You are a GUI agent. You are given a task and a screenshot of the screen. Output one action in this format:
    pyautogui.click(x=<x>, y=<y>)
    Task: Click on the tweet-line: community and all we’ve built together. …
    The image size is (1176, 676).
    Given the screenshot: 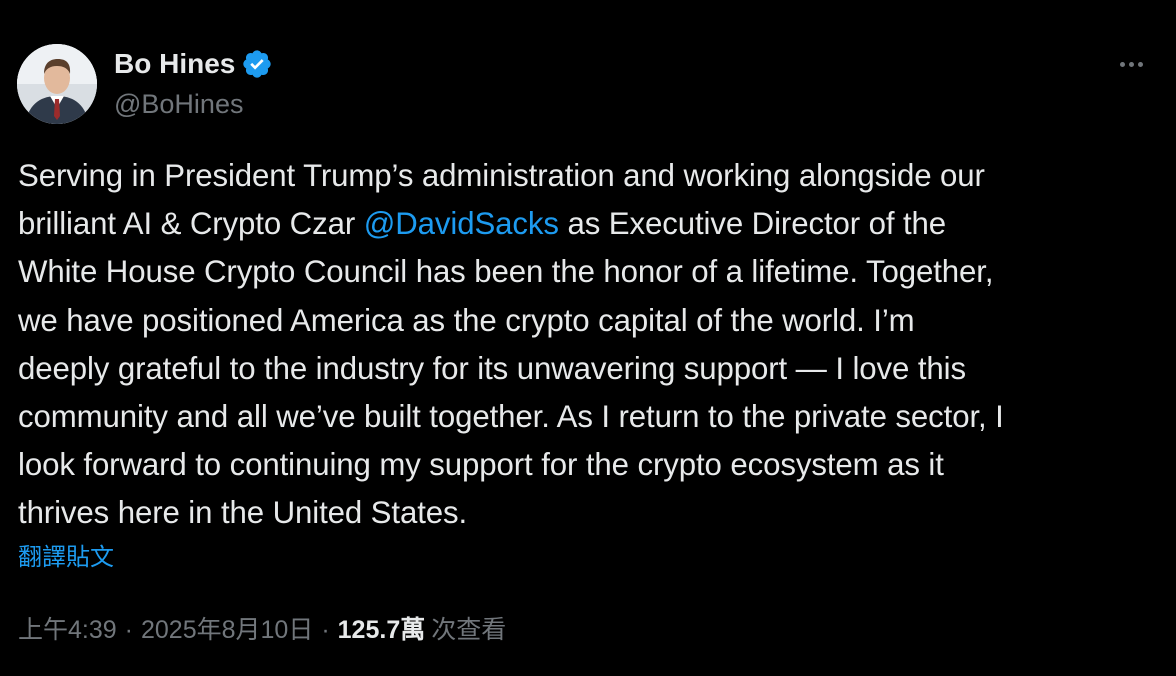 What is the action you would take?
    pyautogui.click(x=588, y=417)
    